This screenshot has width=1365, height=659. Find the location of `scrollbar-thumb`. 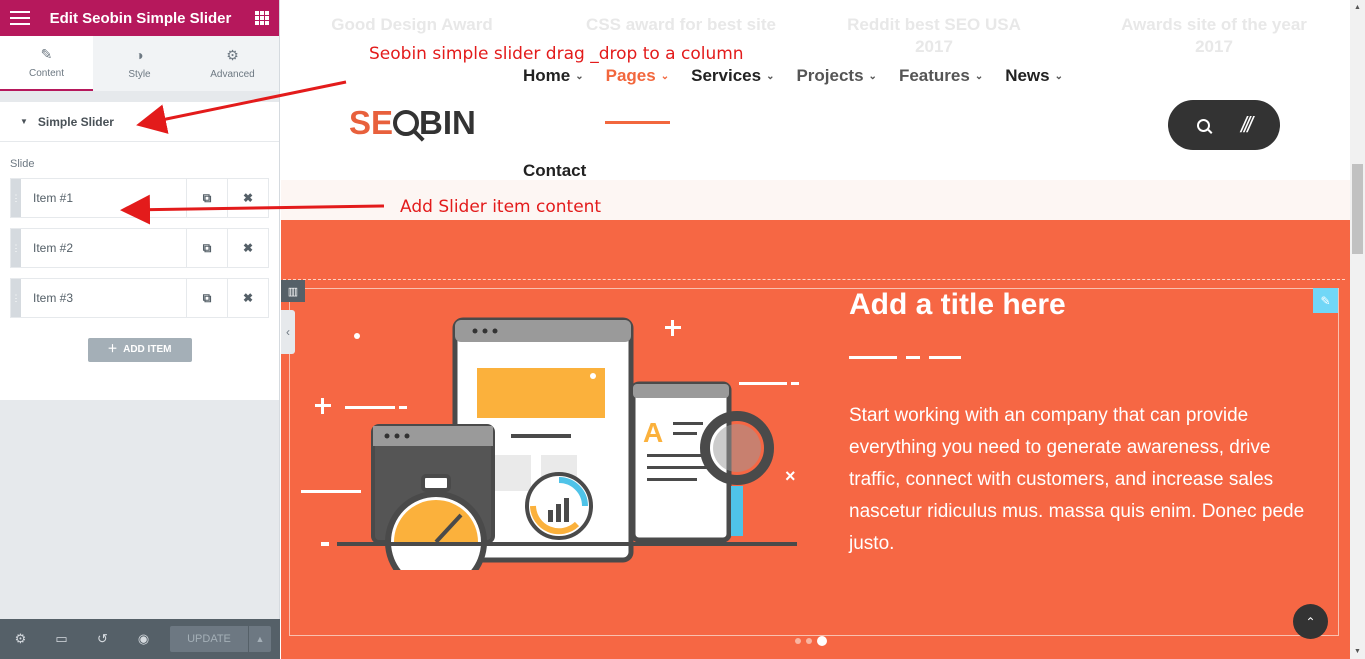

scrollbar-thumb is located at coordinates (1357, 209).